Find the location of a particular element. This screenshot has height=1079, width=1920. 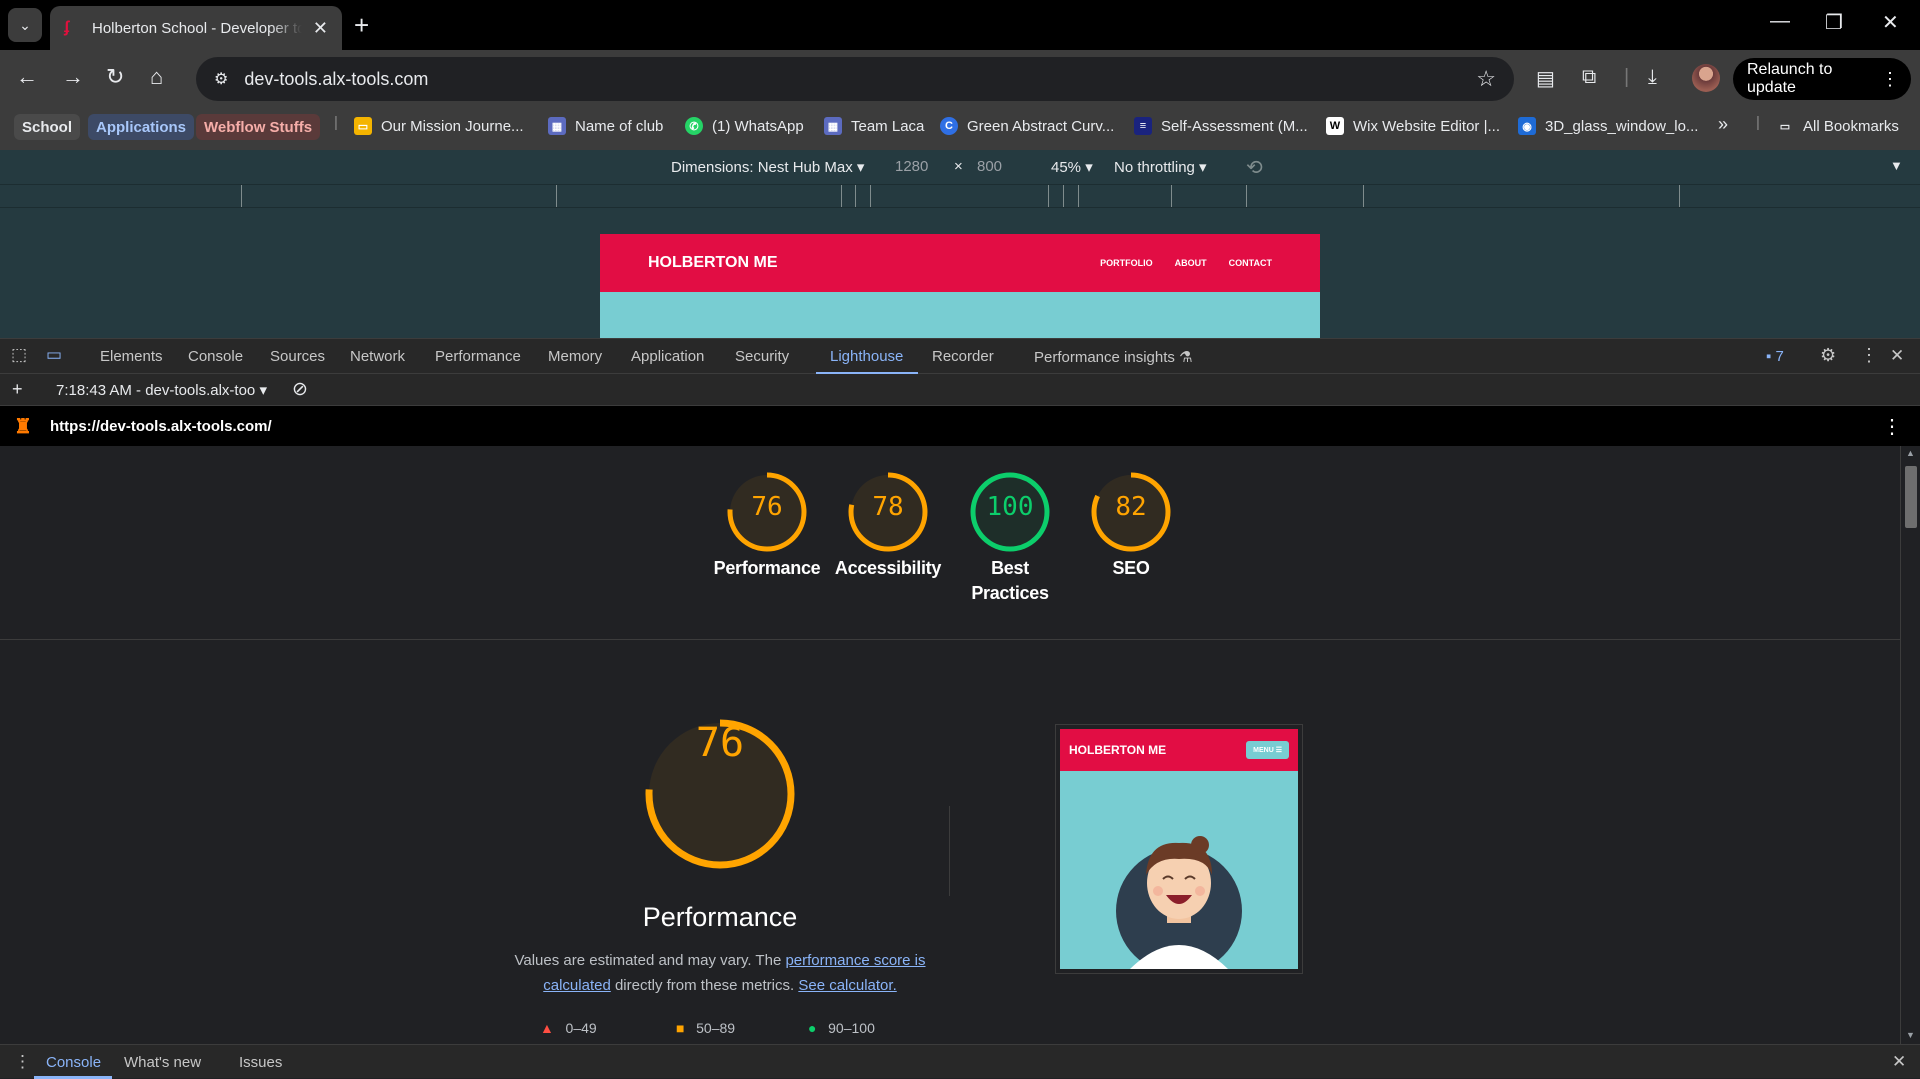

back-icon: ← is located at coordinates (27, 77).